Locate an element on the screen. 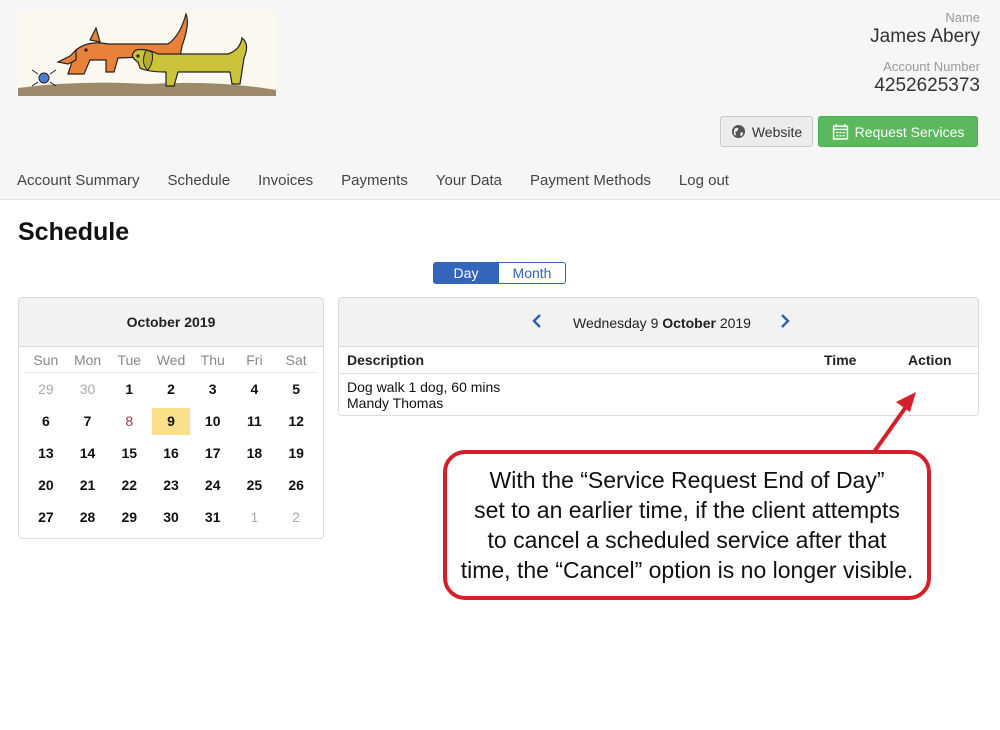  callout-line: With the “Service Request End of Day” is located at coordinates (687, 480).